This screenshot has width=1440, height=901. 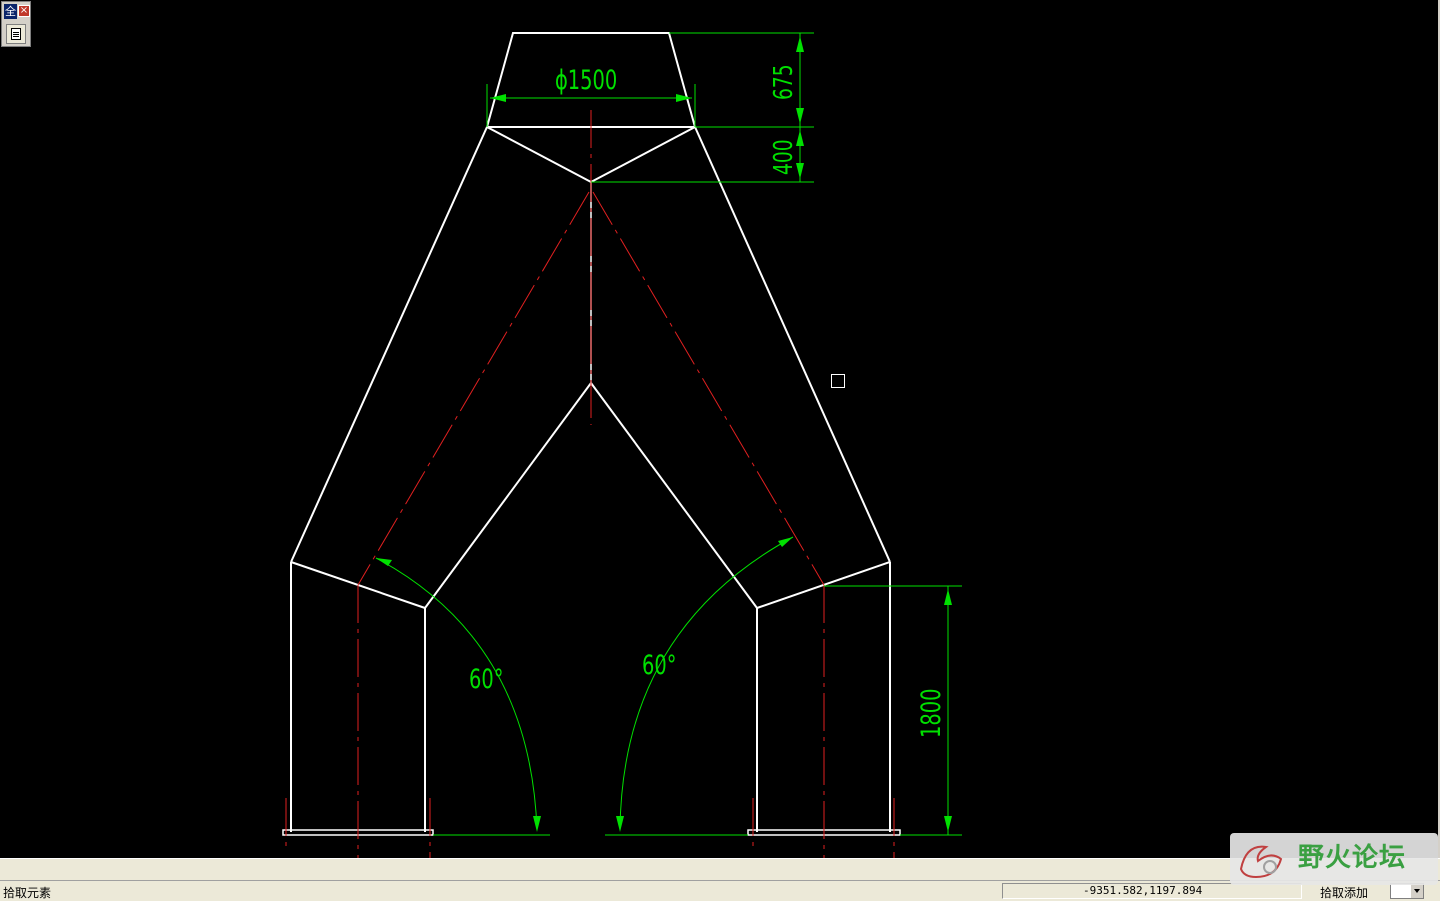 What do you see at coordinates (539, 154) in the screenshot?
I see `cone-left-line` at bounding box center [539, 154].